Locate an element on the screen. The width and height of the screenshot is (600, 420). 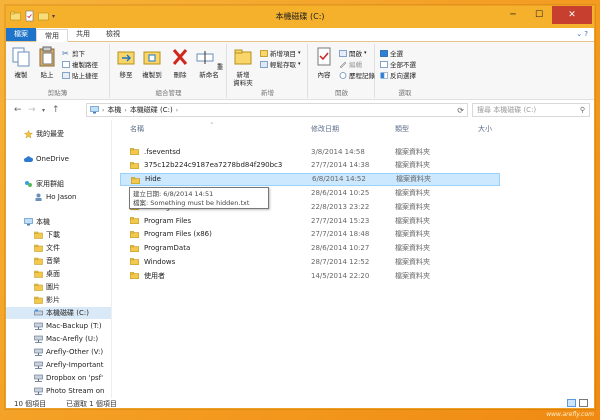
tab-file: 檔案 is located at coordinates (21, 34).